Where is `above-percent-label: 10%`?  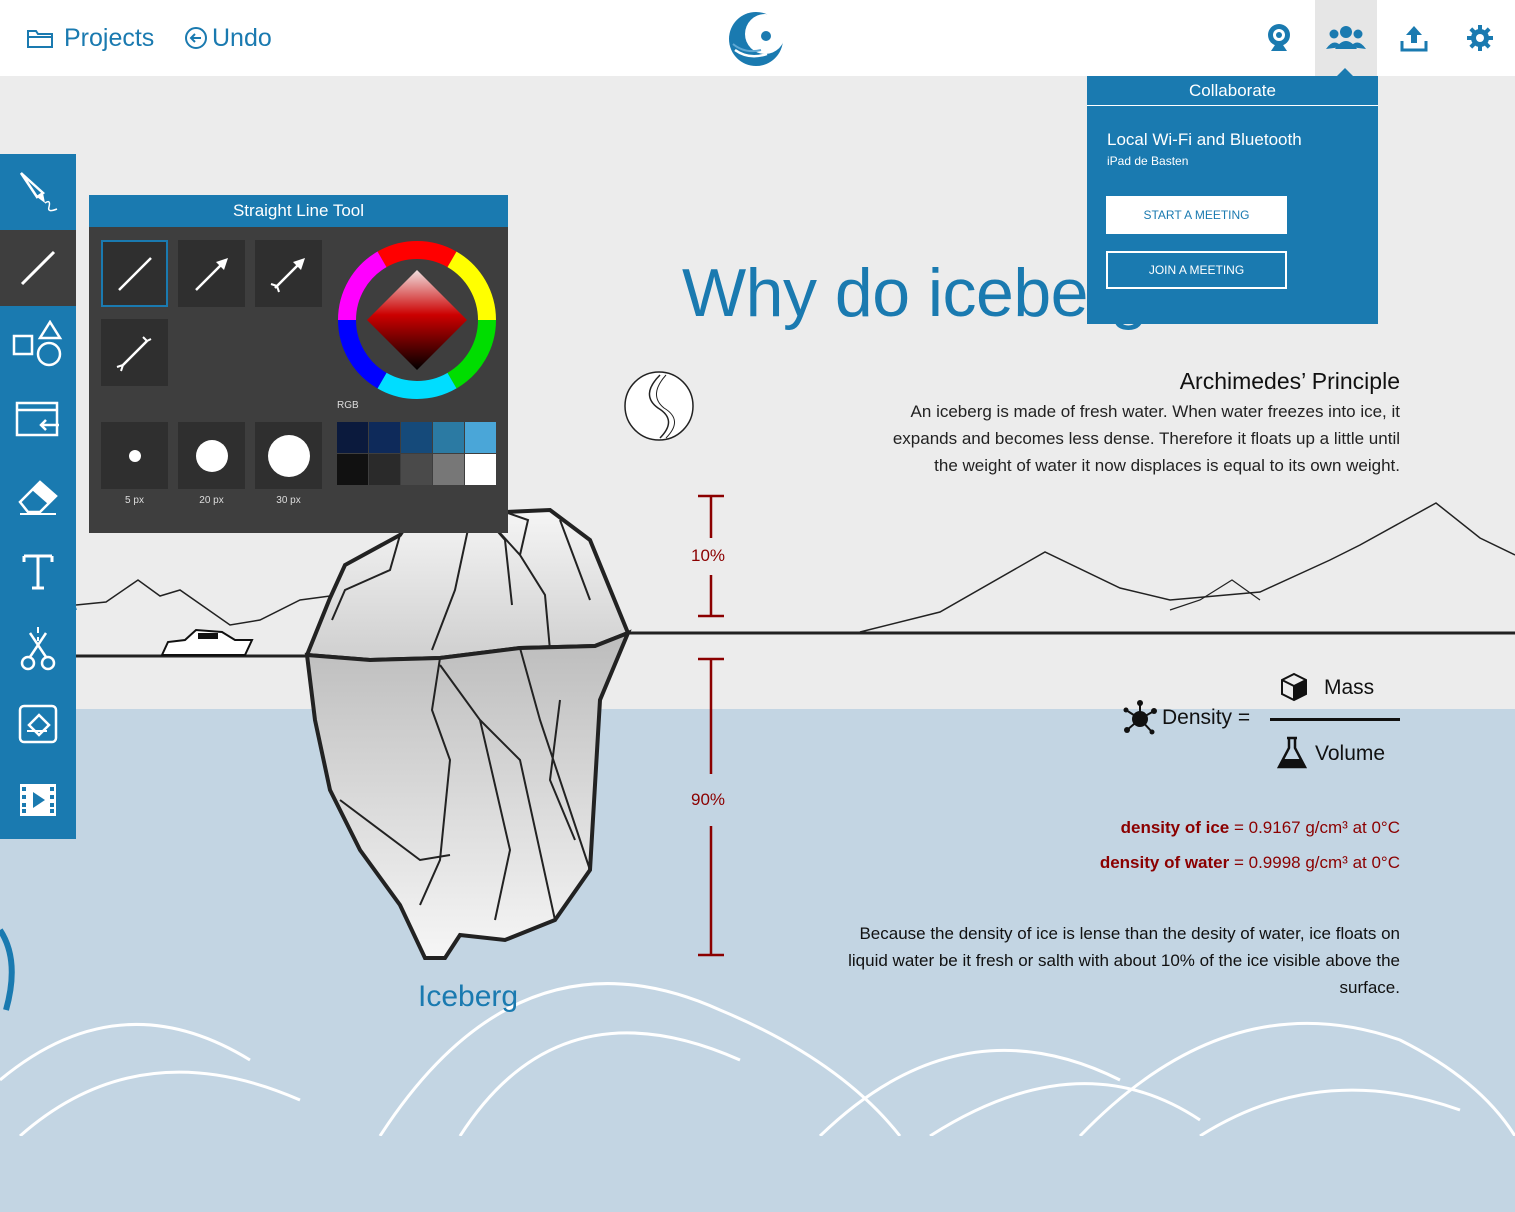
above-percent-label: 10% is located at coordinates (708, 555).